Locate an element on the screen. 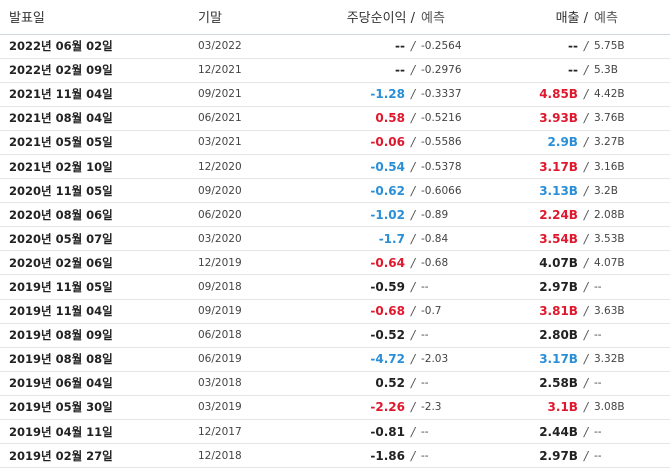  revenue-actual-cell: -- / is located at coordinates (553, 70).